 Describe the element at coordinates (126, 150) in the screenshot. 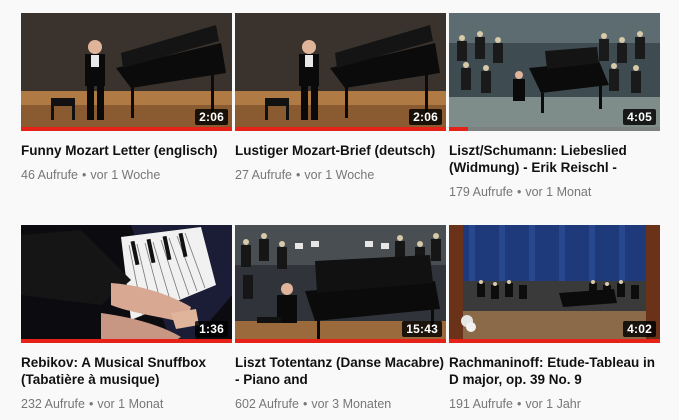

I see `video-title: Funny Mozart Letter (englisch)` at that location.